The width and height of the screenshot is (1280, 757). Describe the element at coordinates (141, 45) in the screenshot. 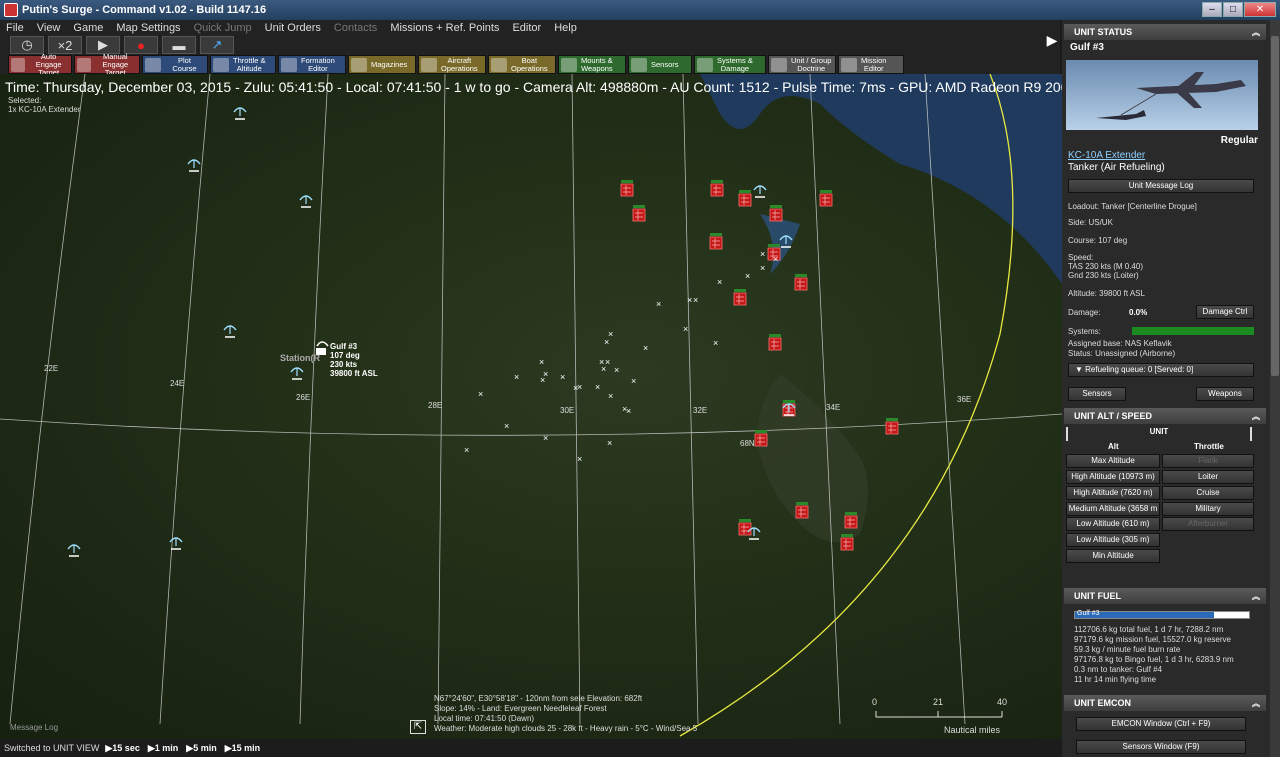

I see `record-icon: ●` at that location.